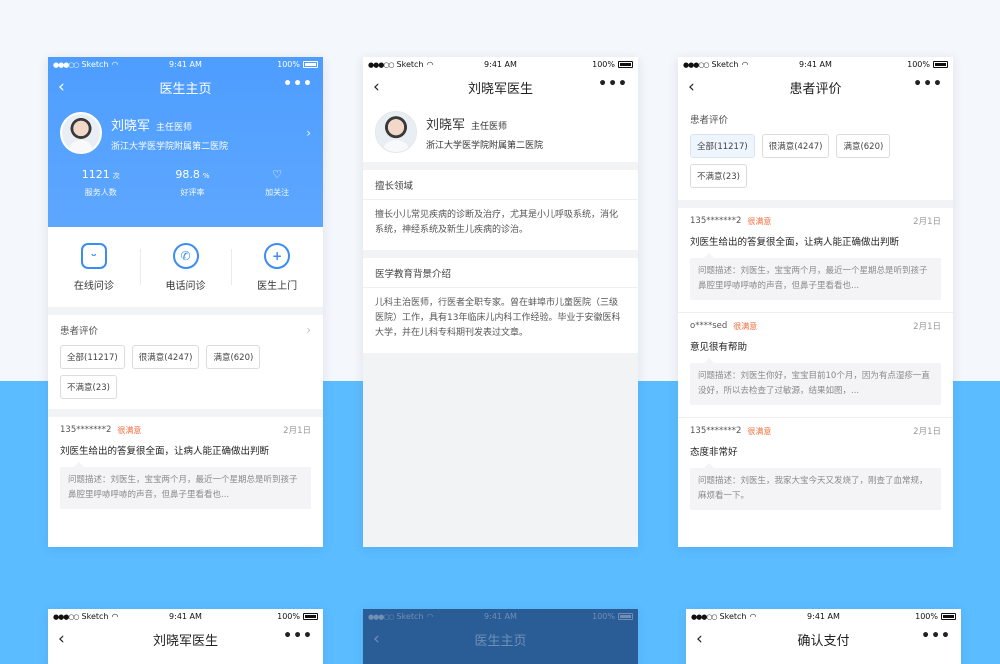  What do you see at coordinates (93, 255) in the screenshot?
I see `chat-icon: ᵕ` at bounding box center [93, 255].